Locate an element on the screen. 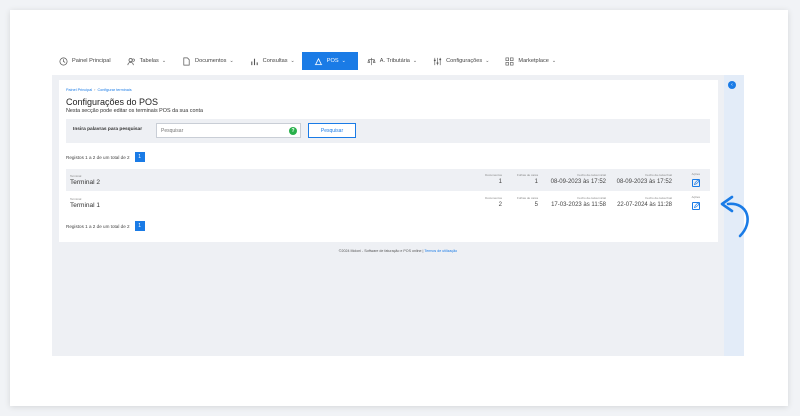  clock-icon is located at coordinates (63, 61).